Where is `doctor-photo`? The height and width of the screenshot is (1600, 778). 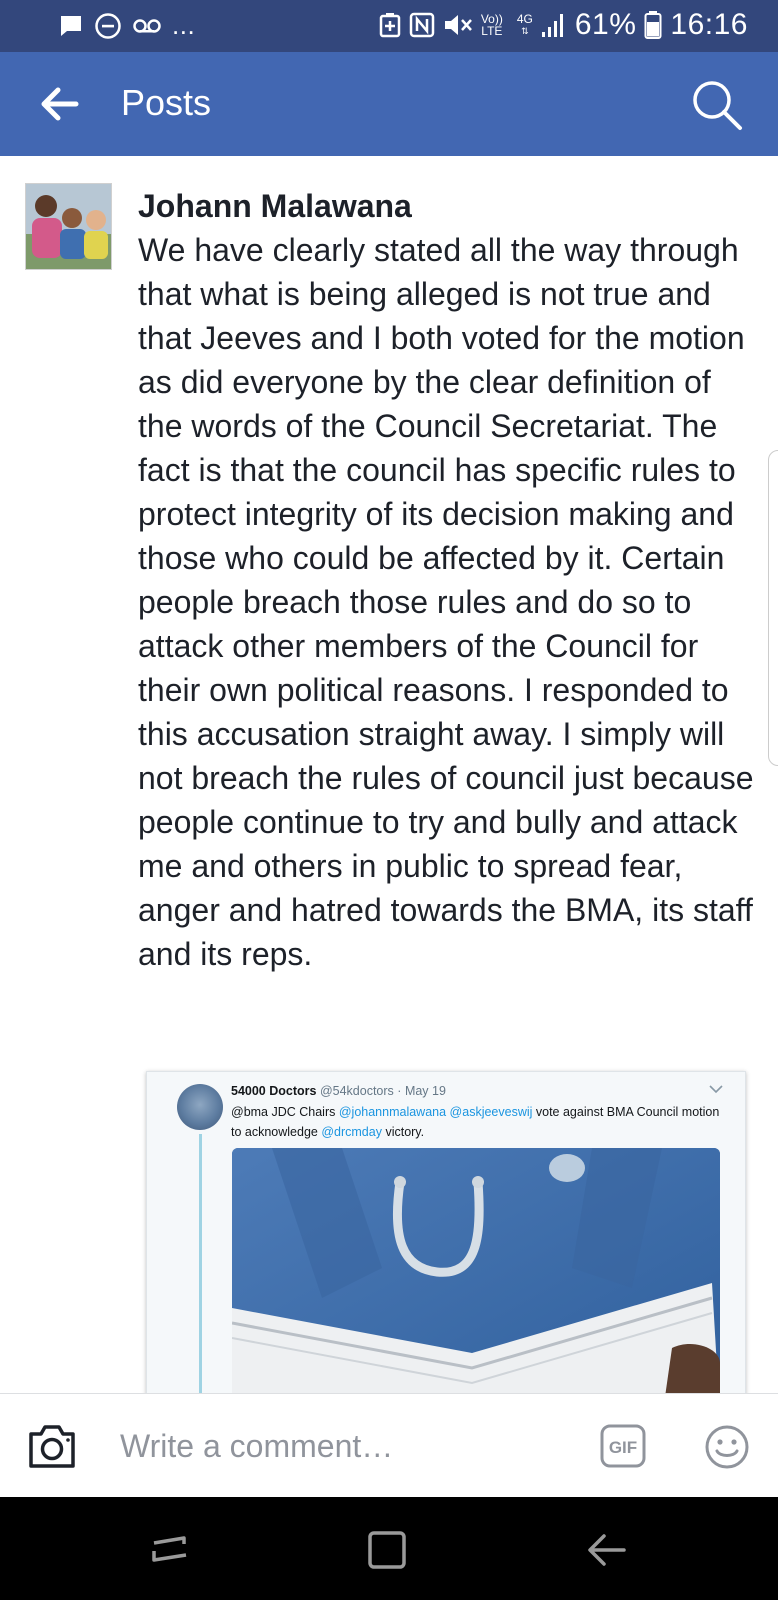
doctor-photo is located at coordinates (476, 1274).